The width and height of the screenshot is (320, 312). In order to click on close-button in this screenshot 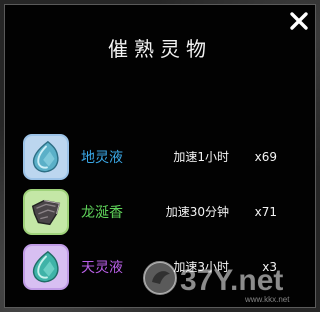, I will do `click(299, 21)`.